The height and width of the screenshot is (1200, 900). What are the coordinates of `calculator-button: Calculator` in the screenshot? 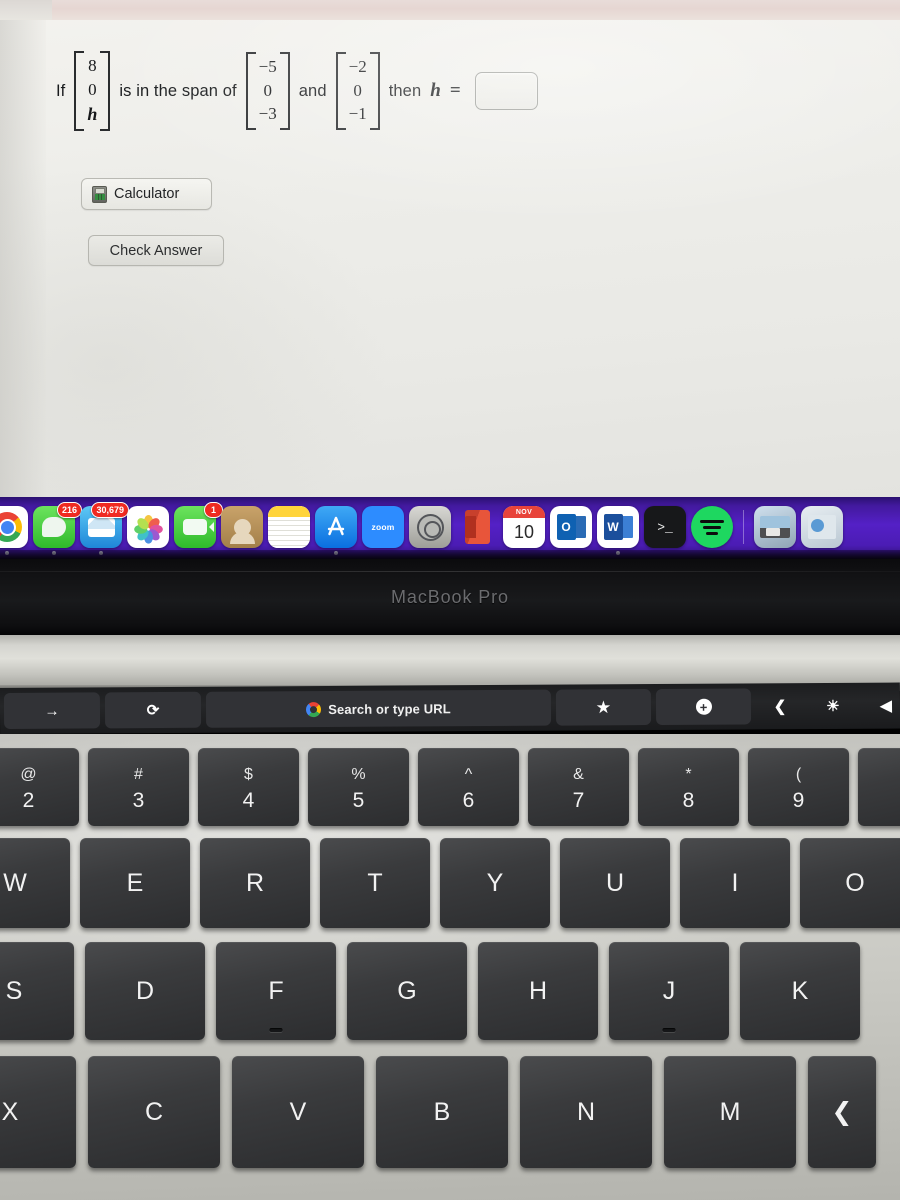 It's located at (146, 194).